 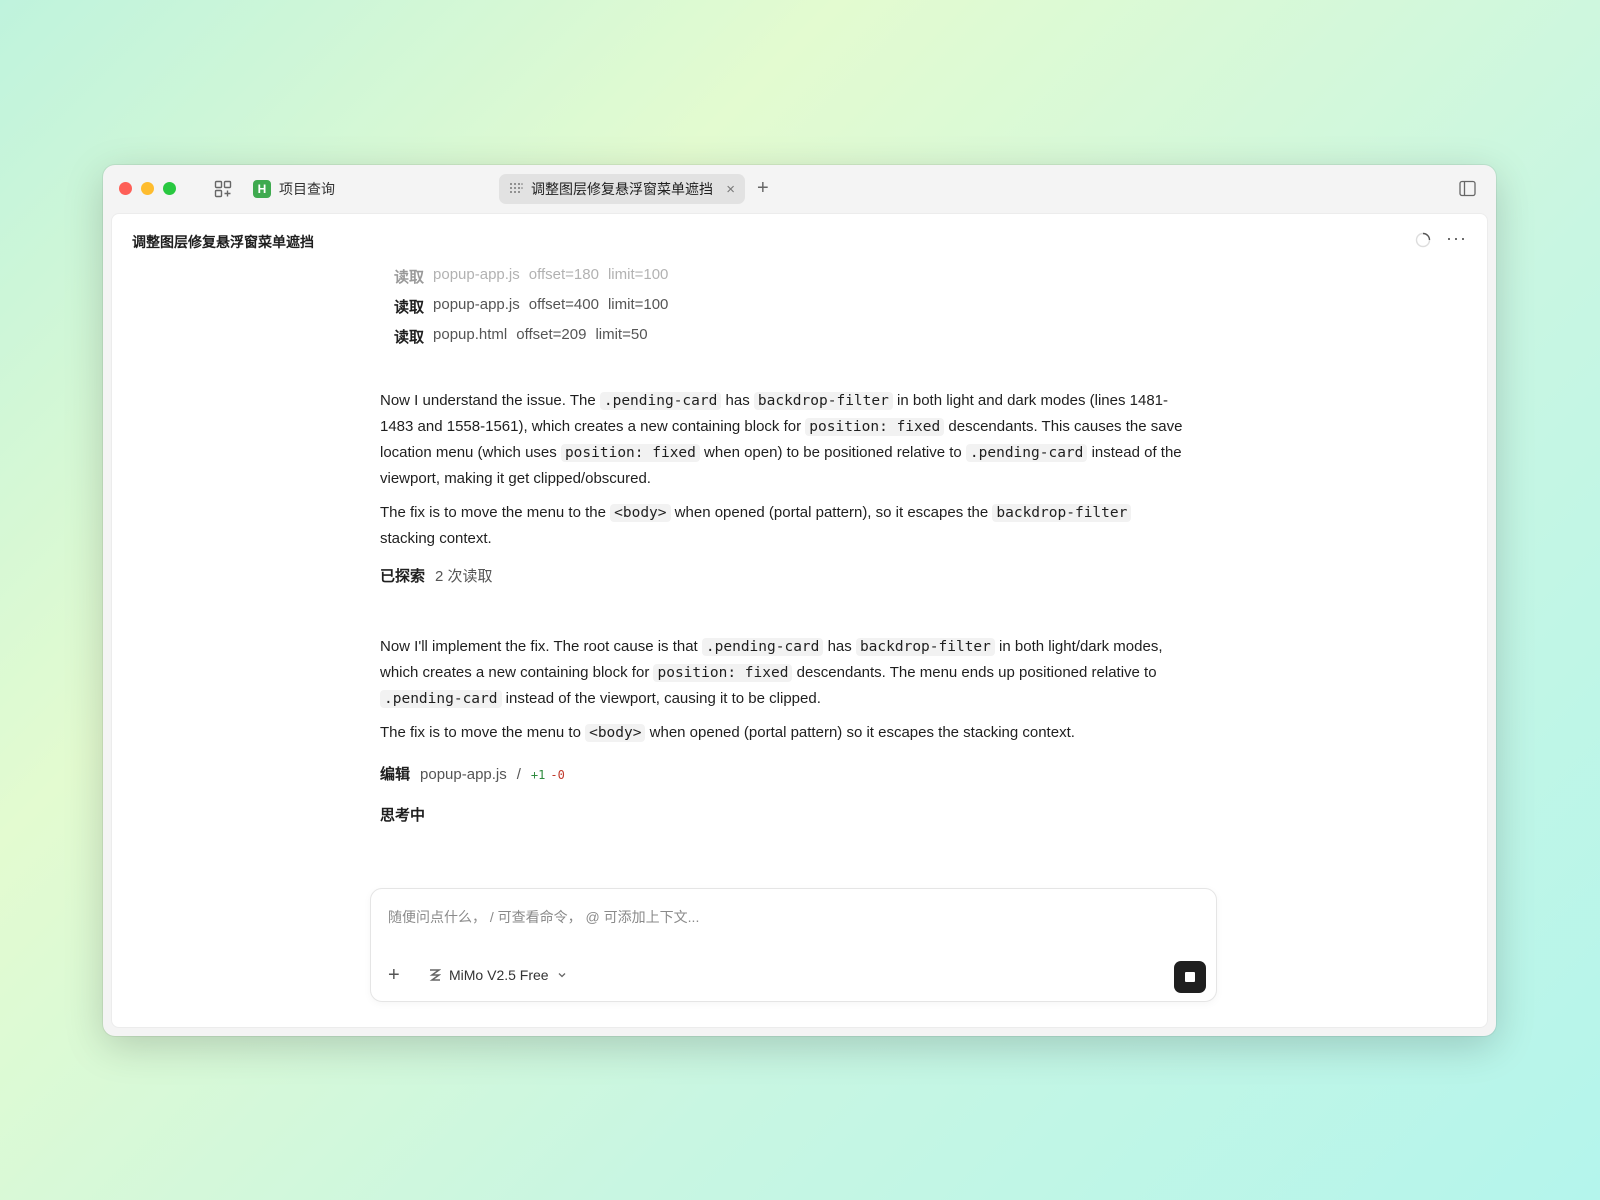 What do you see at coordinates (470, 334) in the screenshot?
I see `tool-file: popup.html` at bounding box center [470, 334].